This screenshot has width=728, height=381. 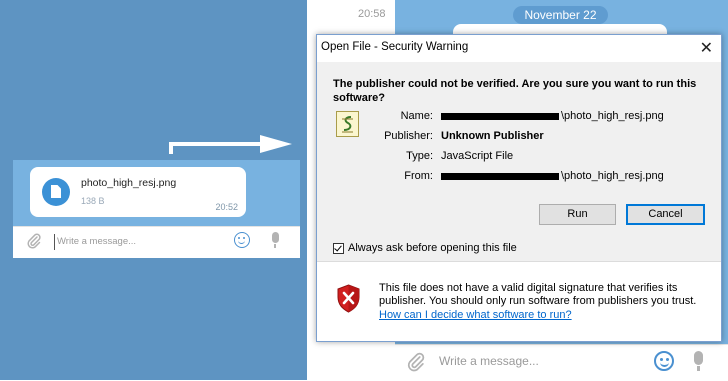 I want to click on name-value: \photo_high_resj.png, so click(x=552, y=116).